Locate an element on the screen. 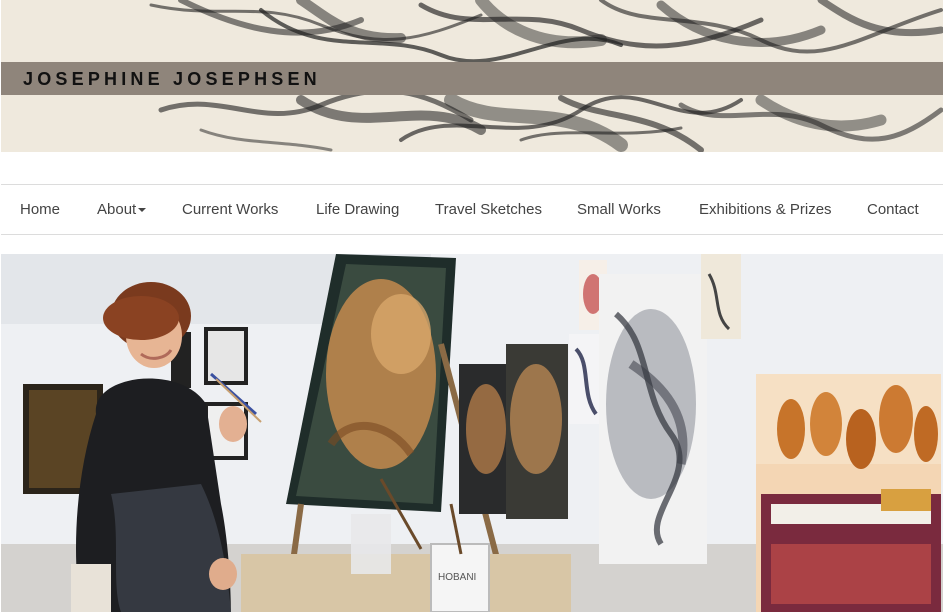 Image resolution: width=945 pixels, height=612 pixels. nav-item-label: Current Works is located at coordinates (230, 209).